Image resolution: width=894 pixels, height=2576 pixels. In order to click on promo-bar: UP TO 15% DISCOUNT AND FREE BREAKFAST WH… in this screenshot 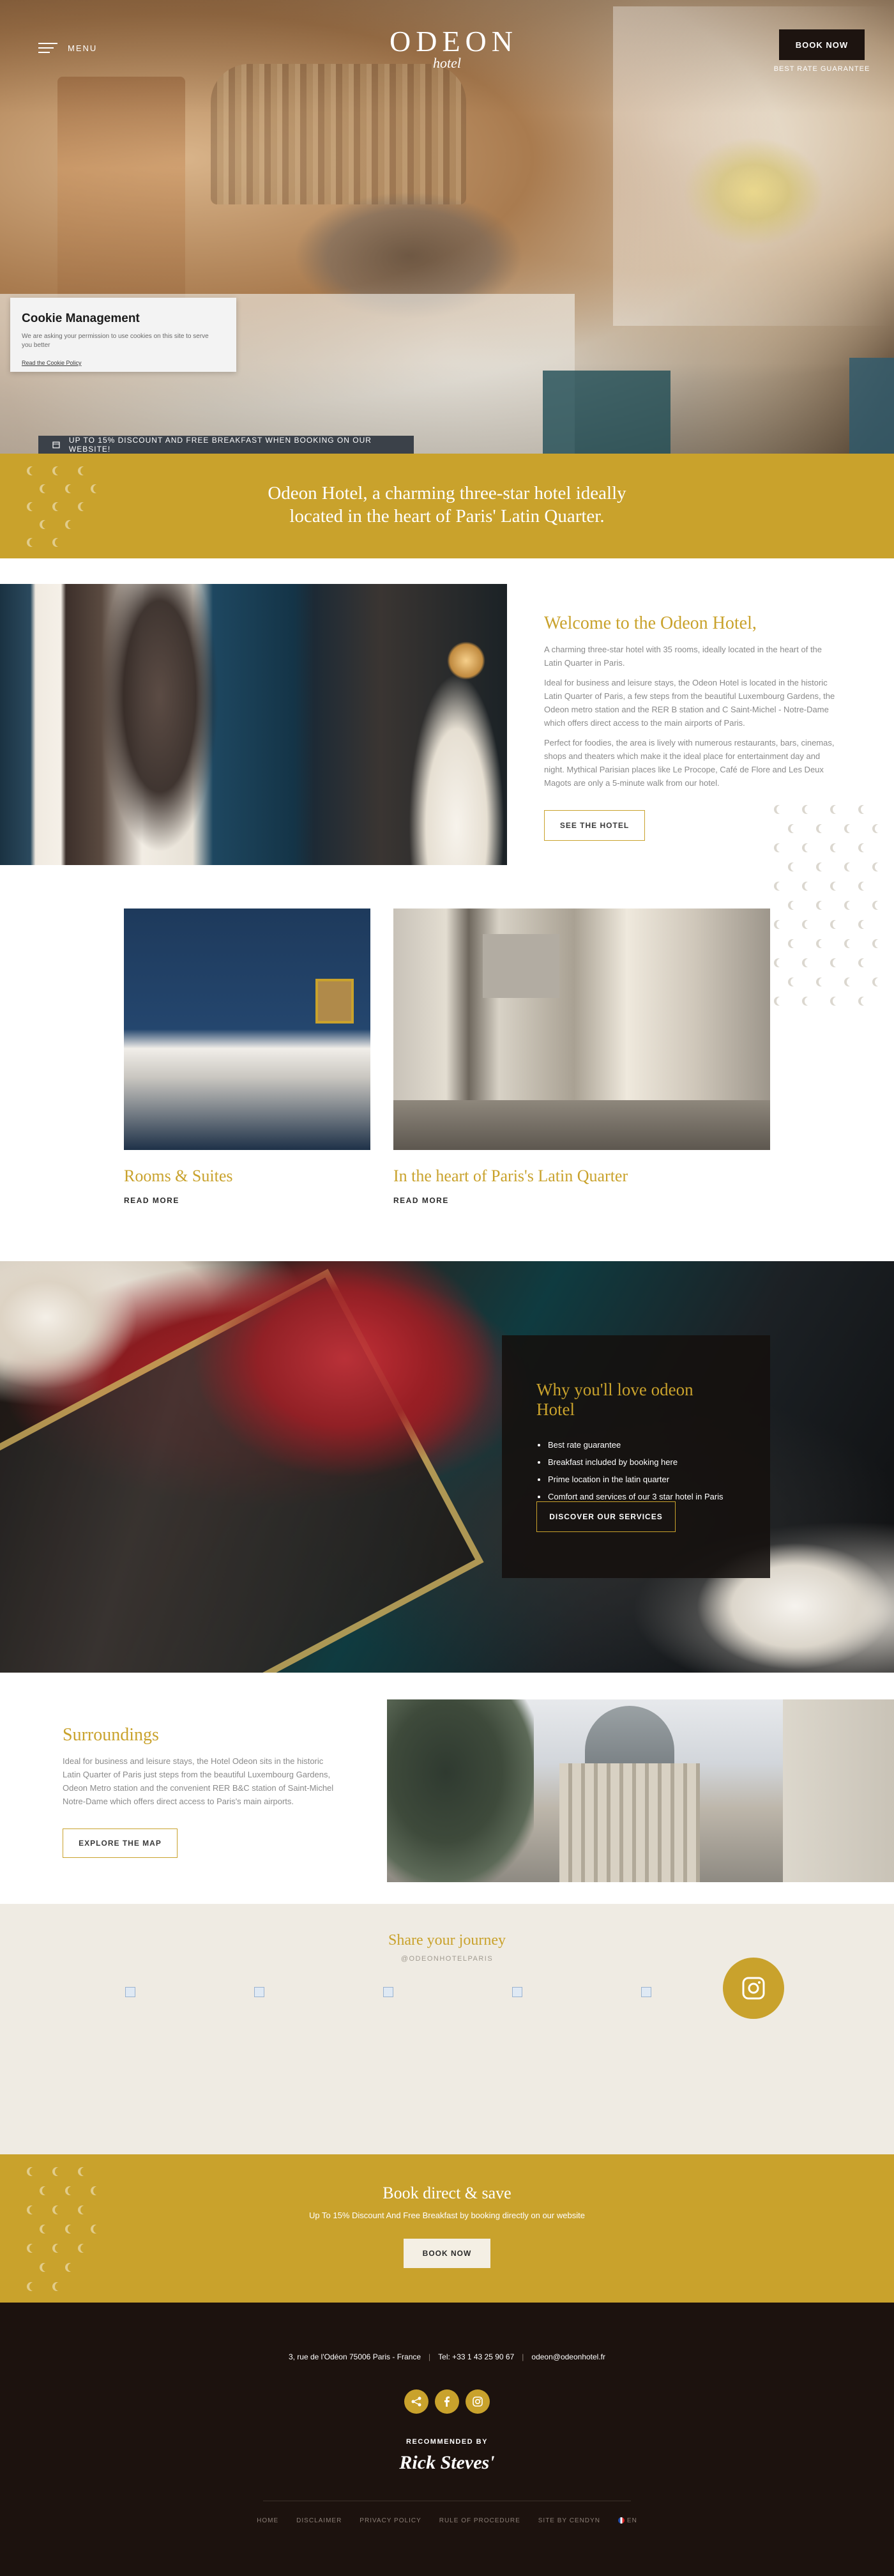, I will do `click(226, 445)`.